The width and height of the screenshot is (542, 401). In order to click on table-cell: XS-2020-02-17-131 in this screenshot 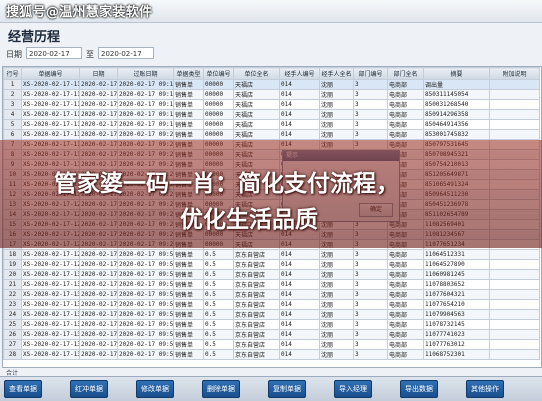, I will do `click(50, 284)`.